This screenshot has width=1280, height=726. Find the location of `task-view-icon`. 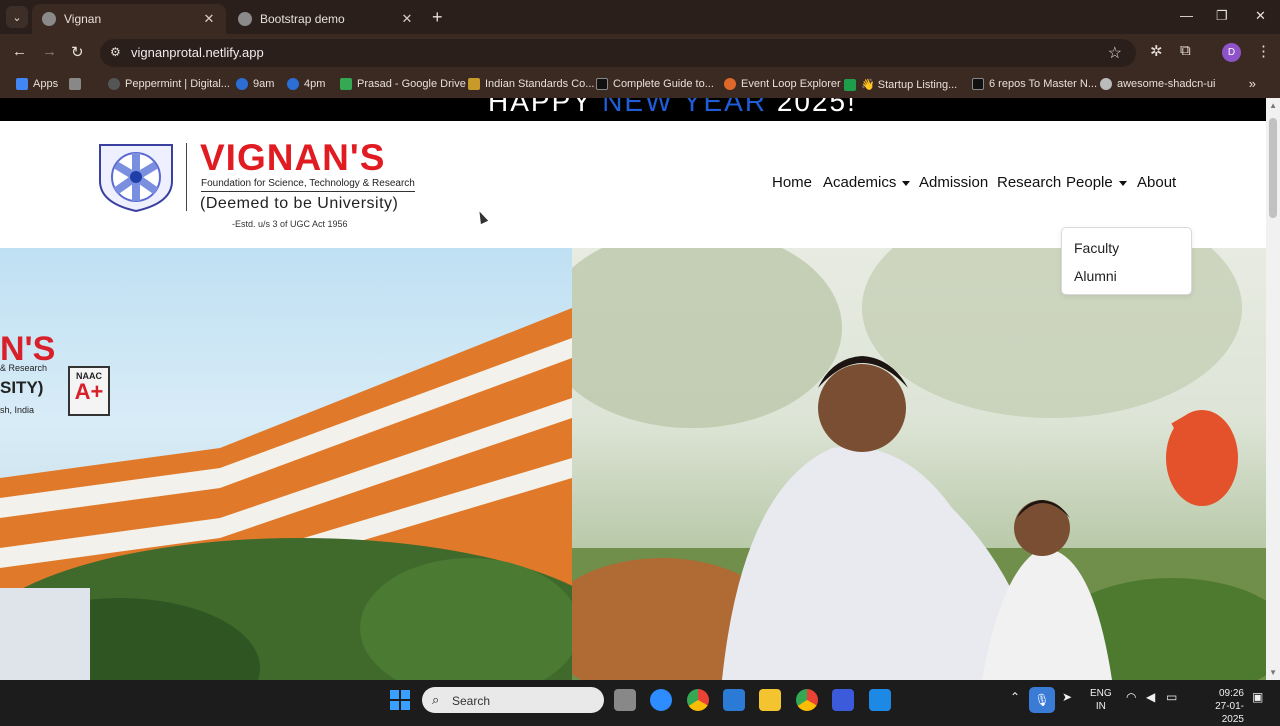

task-view-icon is located at coordinates (625, 700).